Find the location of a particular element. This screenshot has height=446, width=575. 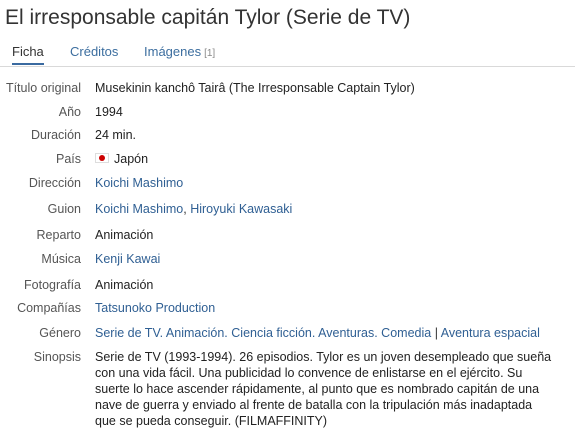

tab-imagenes-count: [1] is located at coordinates (210, 53).